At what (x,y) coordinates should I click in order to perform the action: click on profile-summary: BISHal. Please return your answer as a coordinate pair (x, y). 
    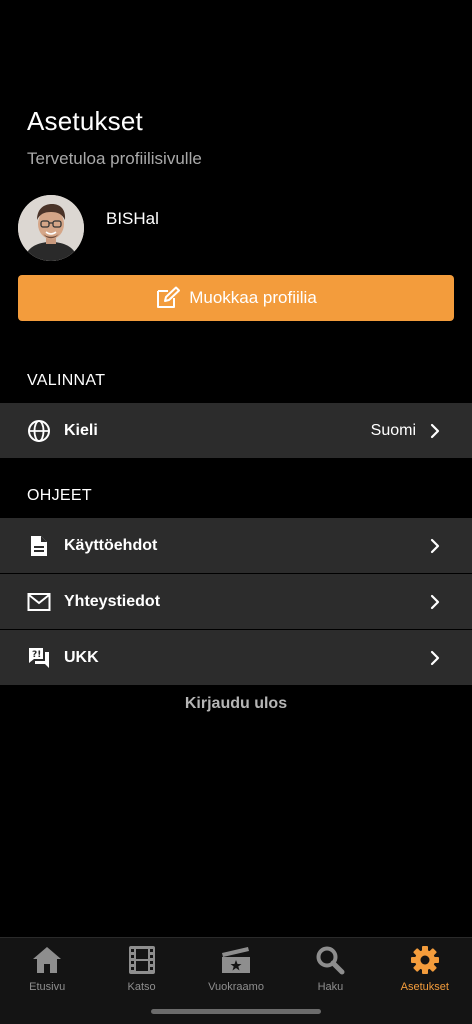
    Looking at the image, I should click on (88, 228).